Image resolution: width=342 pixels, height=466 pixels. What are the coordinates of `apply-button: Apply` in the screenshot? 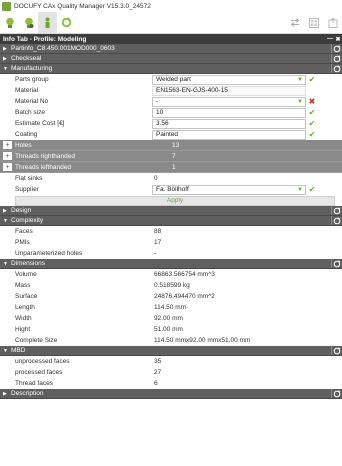 It's located at (175, 200).